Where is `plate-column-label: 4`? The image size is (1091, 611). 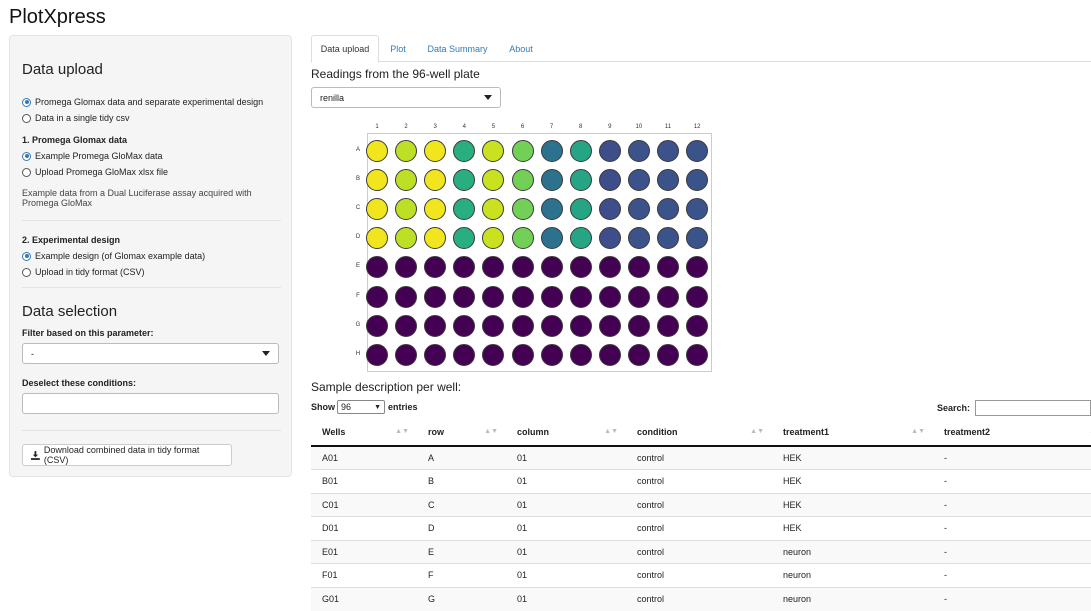 plate-column-label: 4 is located at coordinates (464, 127).